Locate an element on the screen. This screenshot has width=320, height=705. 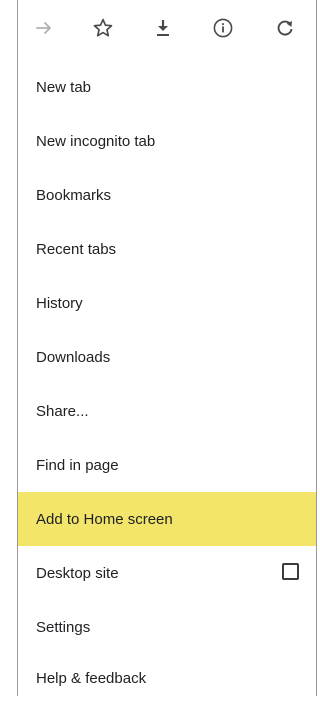
reload-icon is located at coordinates (285, 28).